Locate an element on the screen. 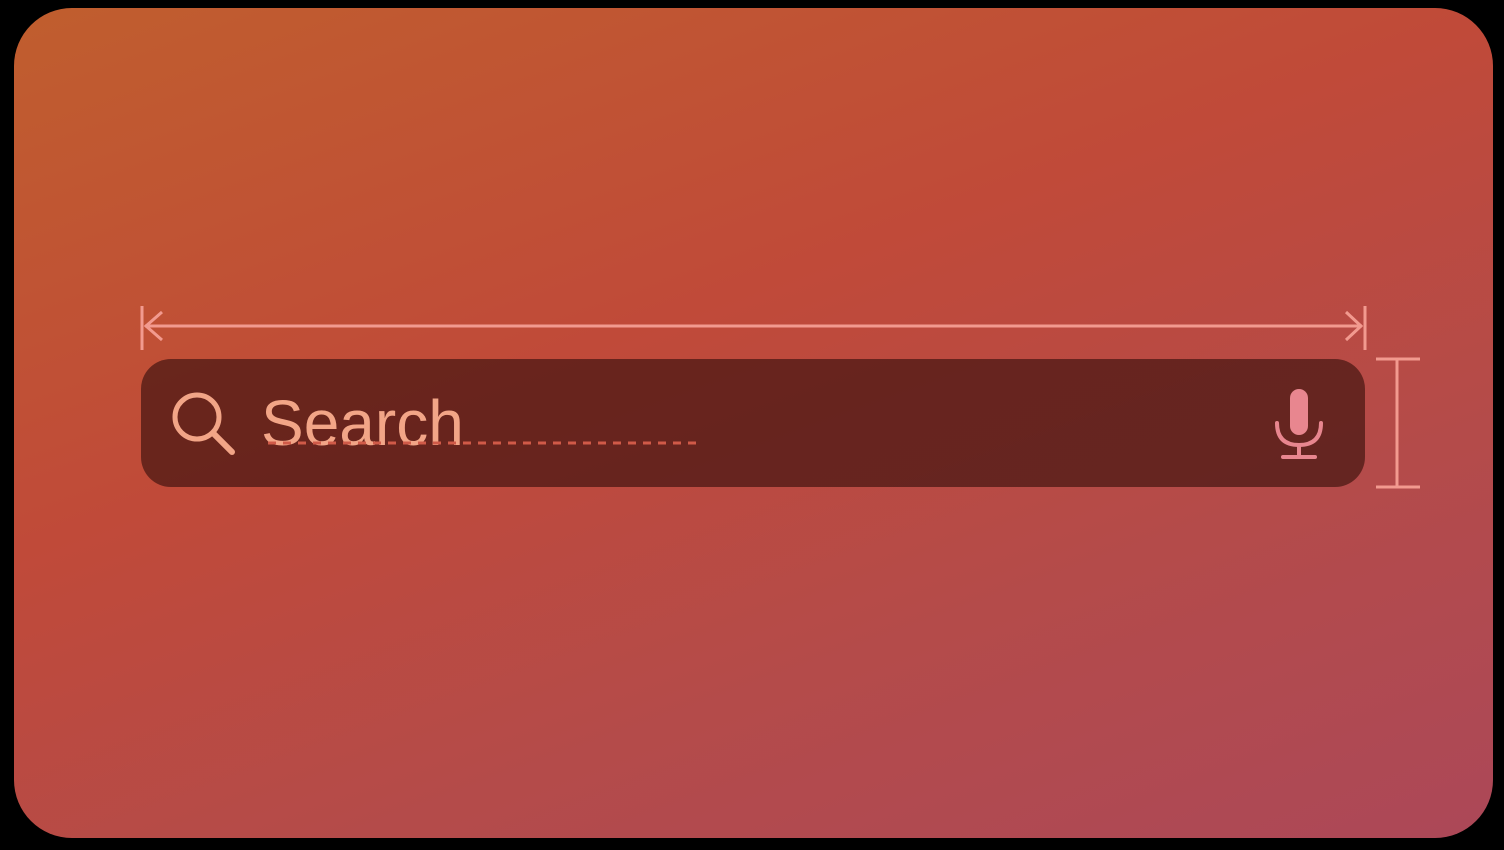 The width and height of the screenshot is (1504, 850). width-dimension-guide is located at coordinates (753, 328).